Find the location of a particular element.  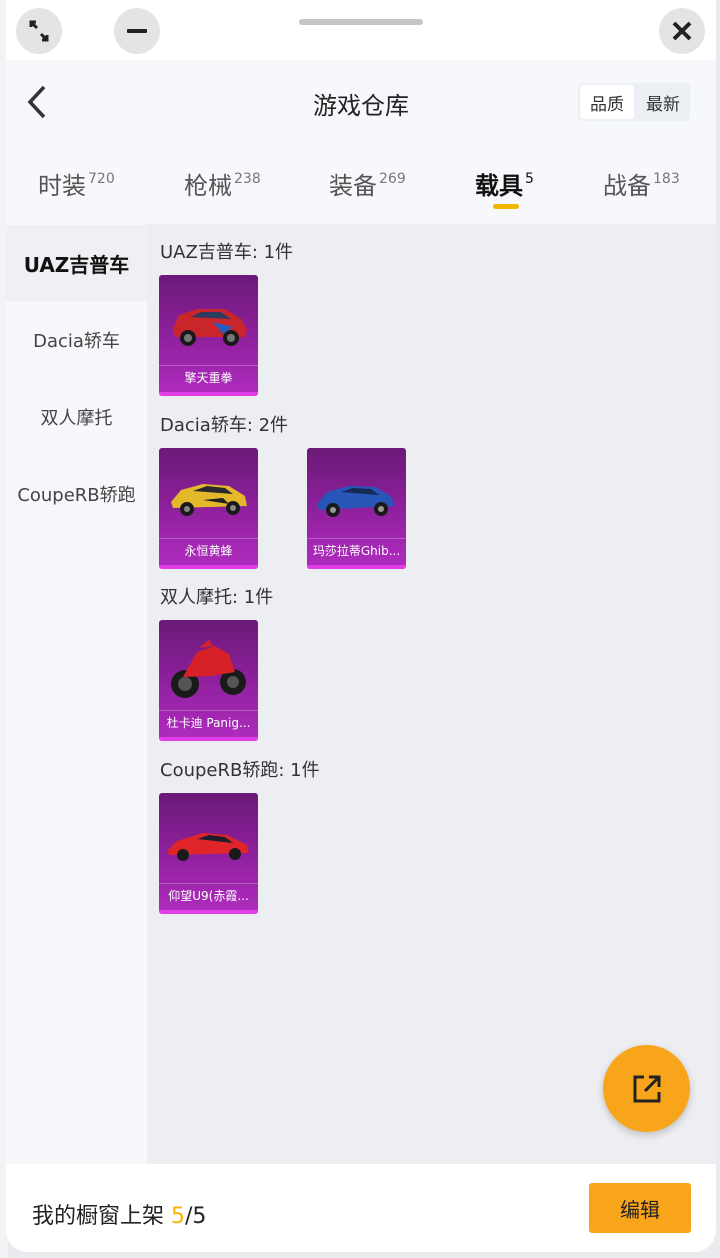

edit-button: 编辑 is located at coordinates (640, 1208).